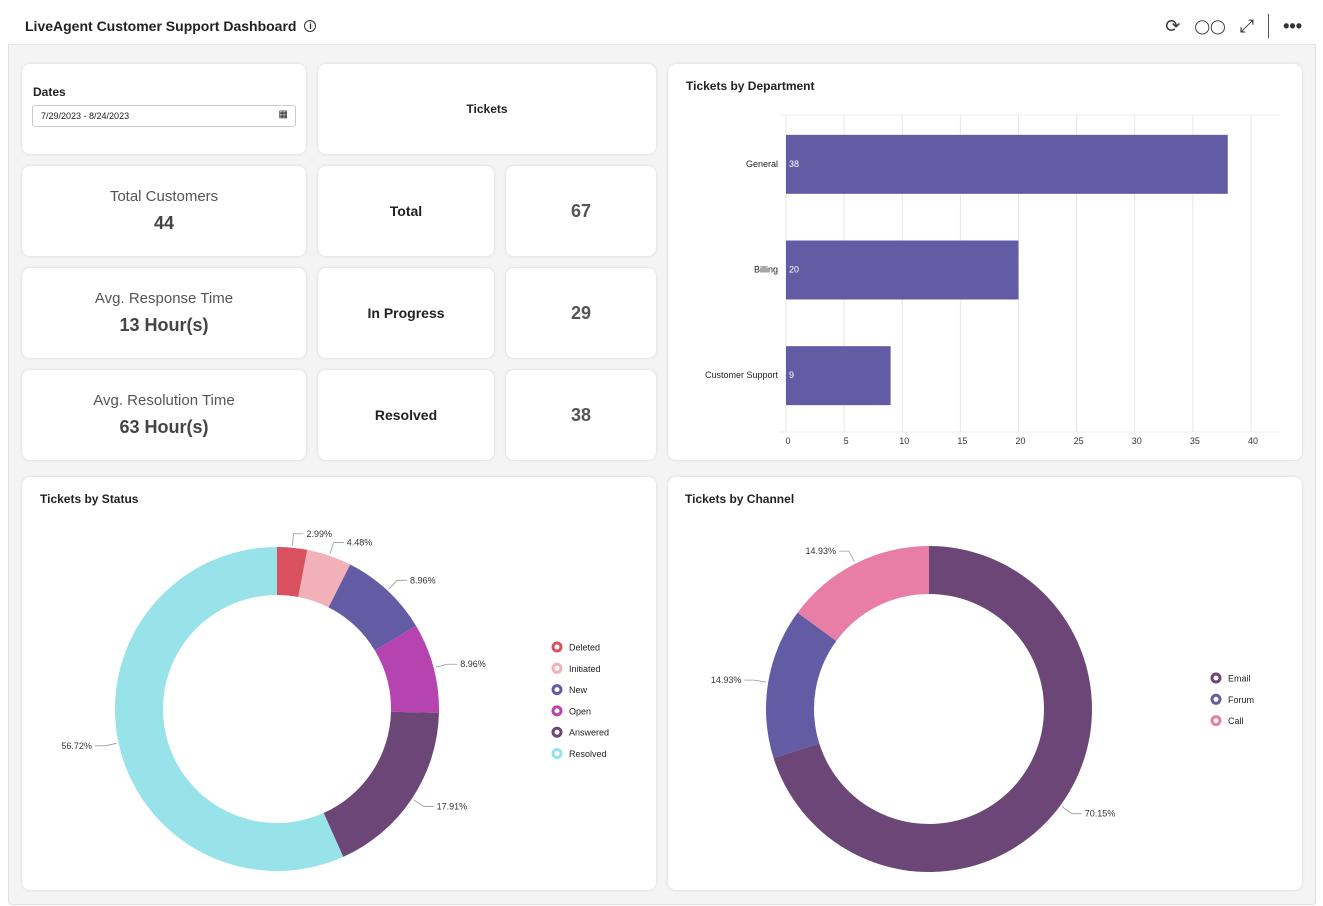  What do you see at coordinates (164, 313) in the screenshot?
I see `kpi-card: Avg. Response Time 13 Hour(s)` at bounding box center [164, 313].